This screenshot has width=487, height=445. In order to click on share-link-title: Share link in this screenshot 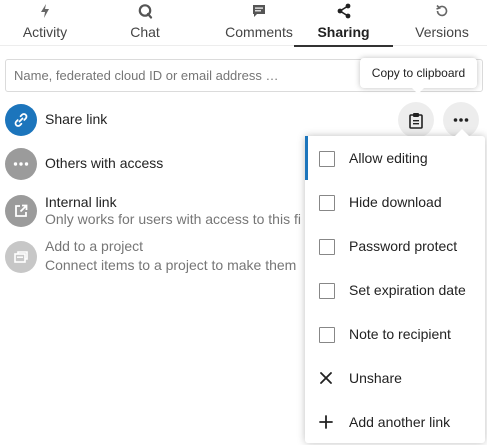, I will do `click(76, 119)`.